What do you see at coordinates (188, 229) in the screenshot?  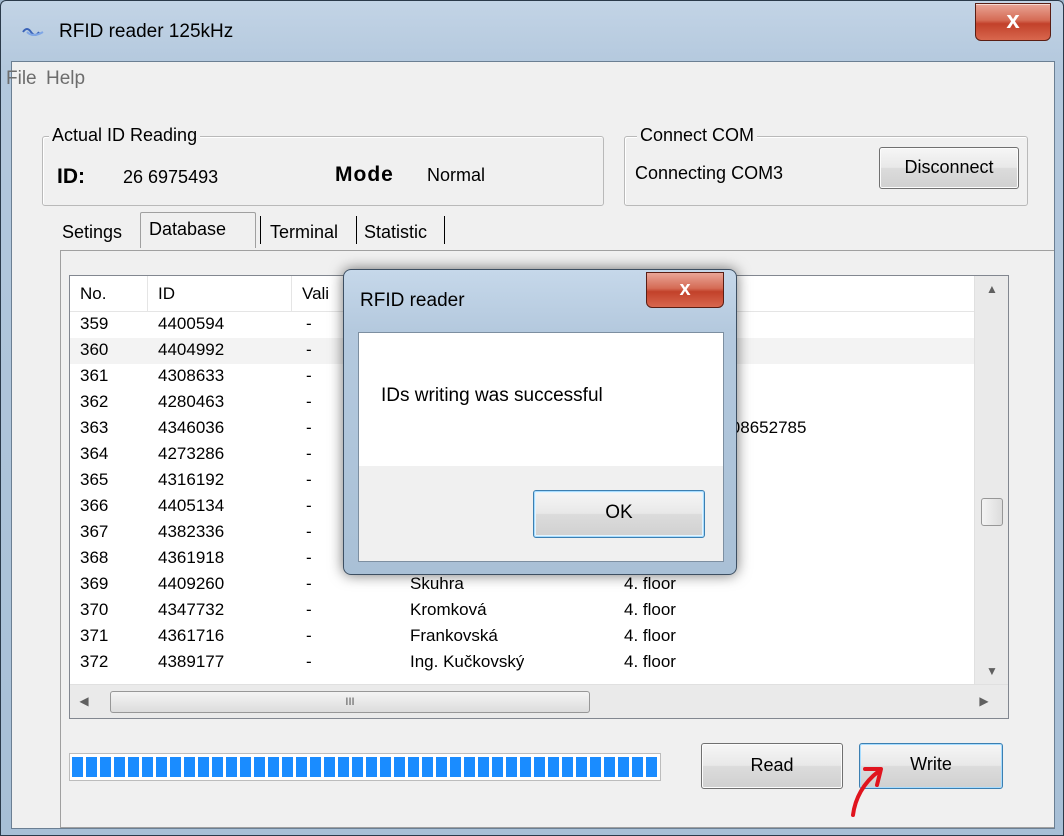 I see `tab-database-label: Database` at bounding box center [188, 229].